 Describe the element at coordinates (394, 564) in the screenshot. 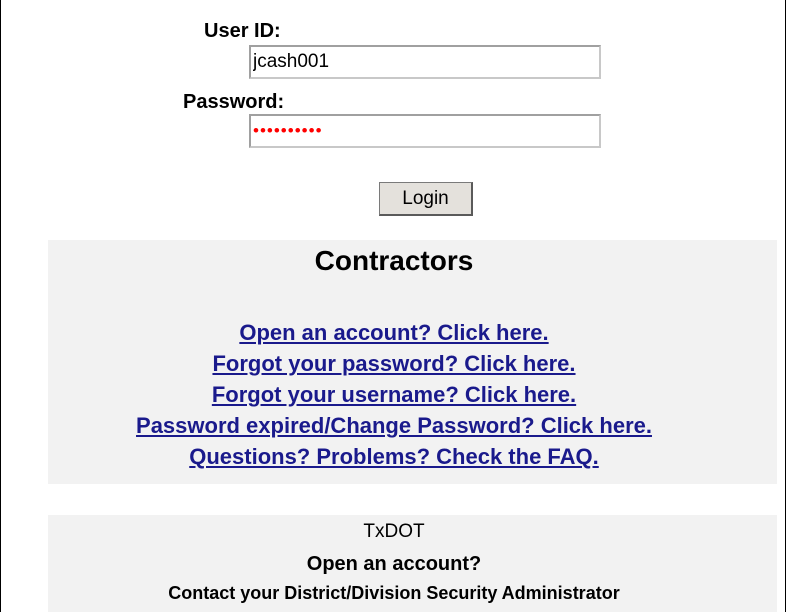

I see `txdot-open-account-text: Open an account?` at that location.